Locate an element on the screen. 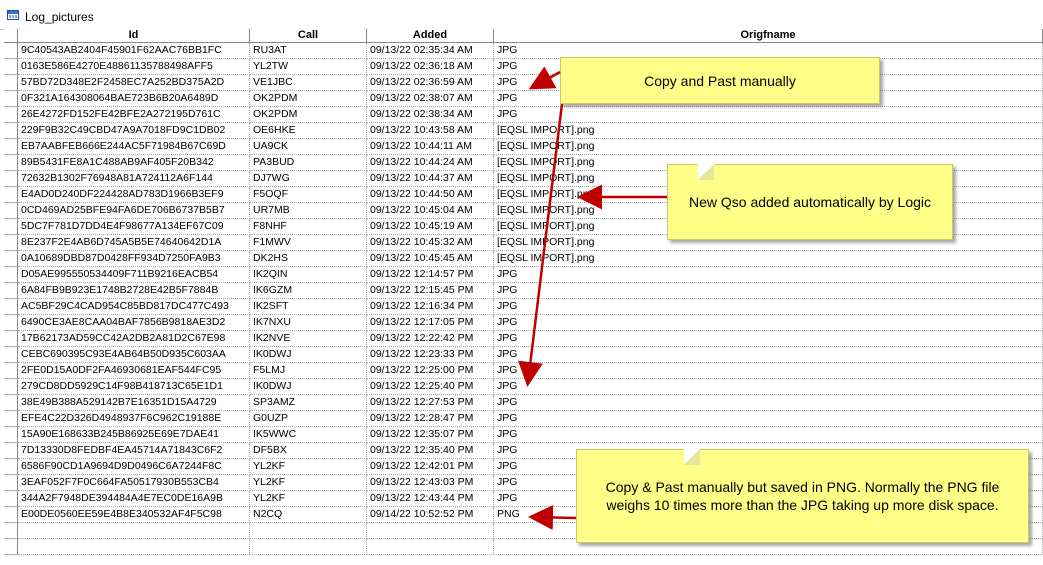 The image size is (1043, 565). cell-call: IK6GZM is located at coordinates (308, 291).